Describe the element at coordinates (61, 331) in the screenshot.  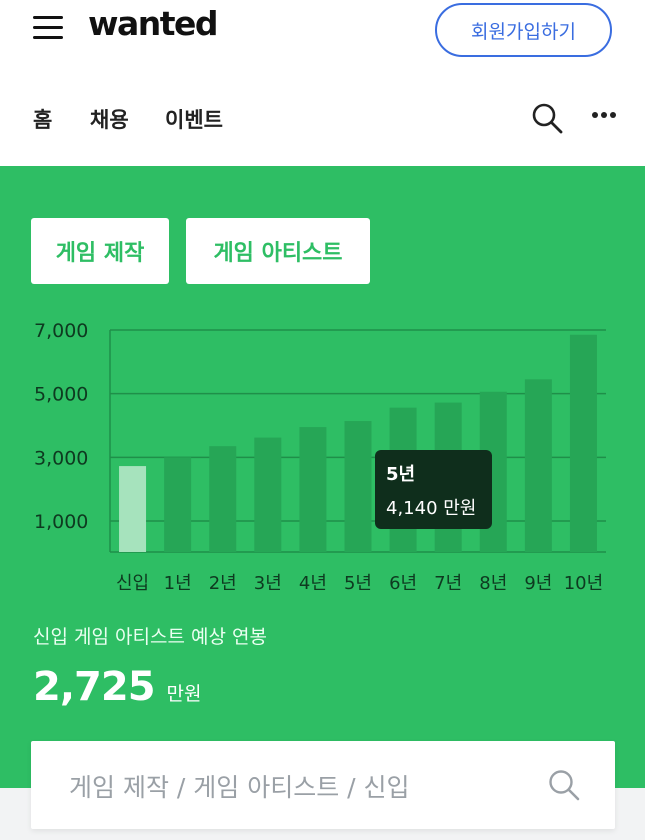
I see `y-tick-label: 7,000` at that location.